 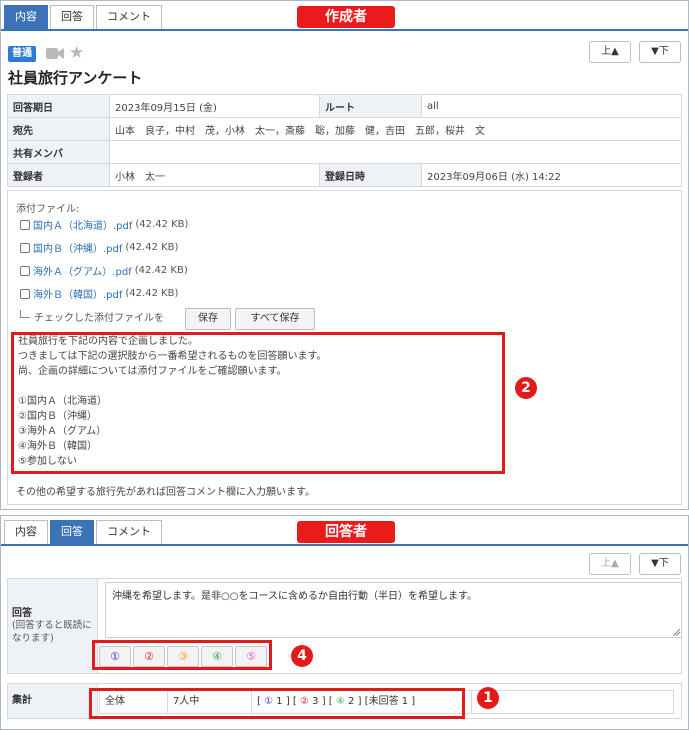 What do you see at coordinates (370, 175) in the screenshot?
I see `registered-at-label: 登録日時` at bounding box center [370, 175].